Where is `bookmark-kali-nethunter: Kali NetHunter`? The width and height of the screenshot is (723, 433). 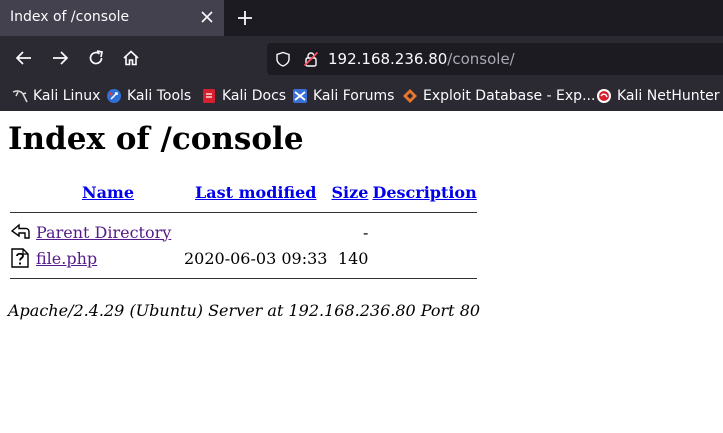 bookmark-kali-nethunter: Kali NetHunter is located at coordinates (657, 96).